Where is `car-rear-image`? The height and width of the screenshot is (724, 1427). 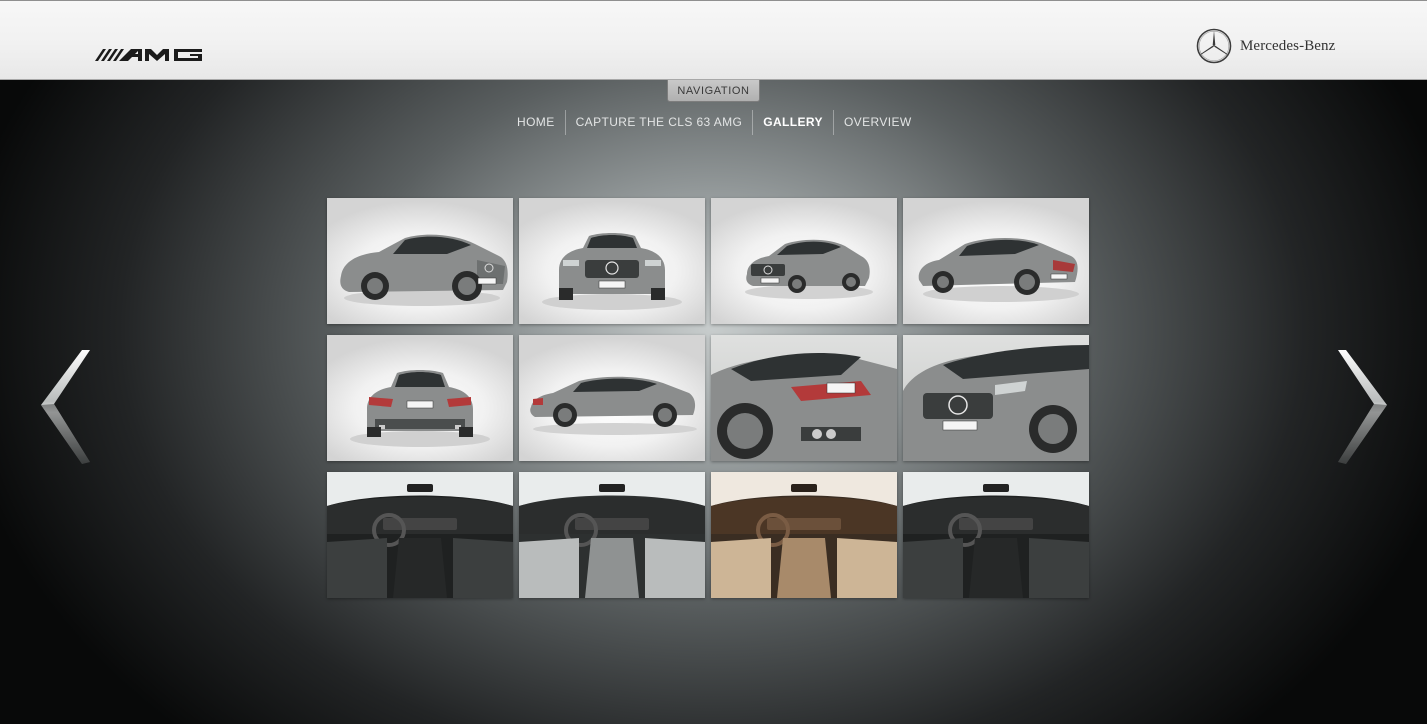 car-rear-image is located at coordinates (420, 408).